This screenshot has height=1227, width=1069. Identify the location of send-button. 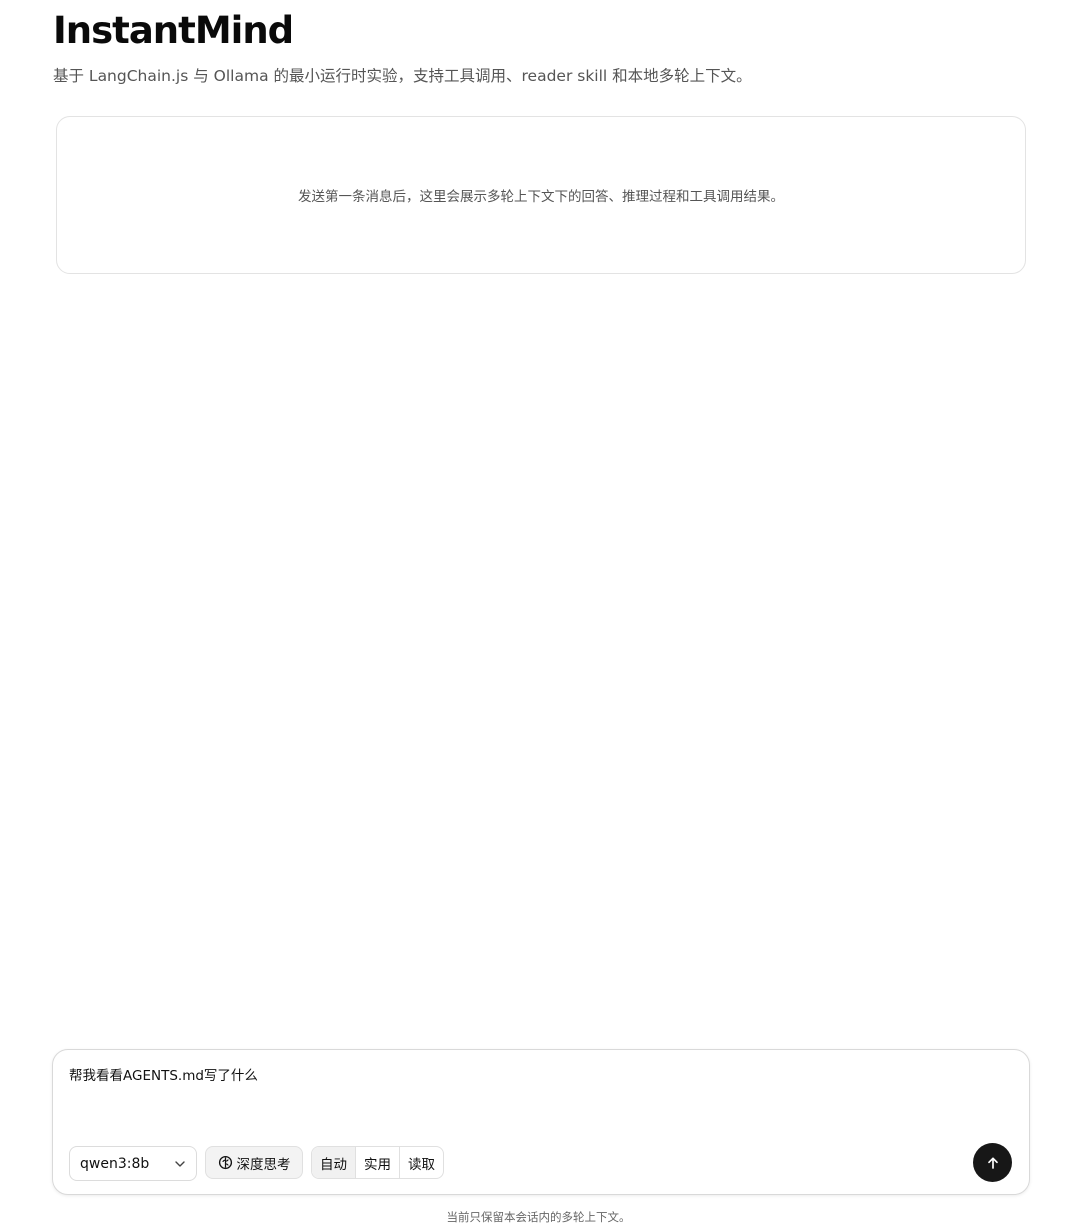
(992, 1162).